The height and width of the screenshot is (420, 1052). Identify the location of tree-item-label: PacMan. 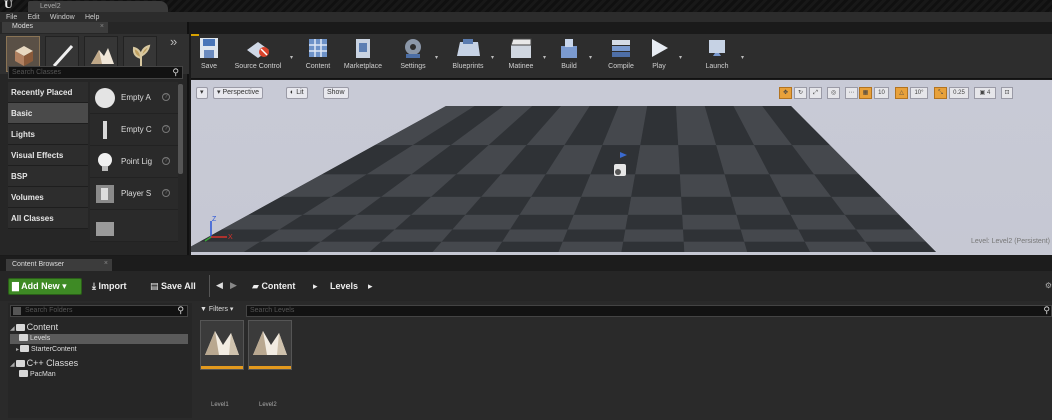
(43, 374).